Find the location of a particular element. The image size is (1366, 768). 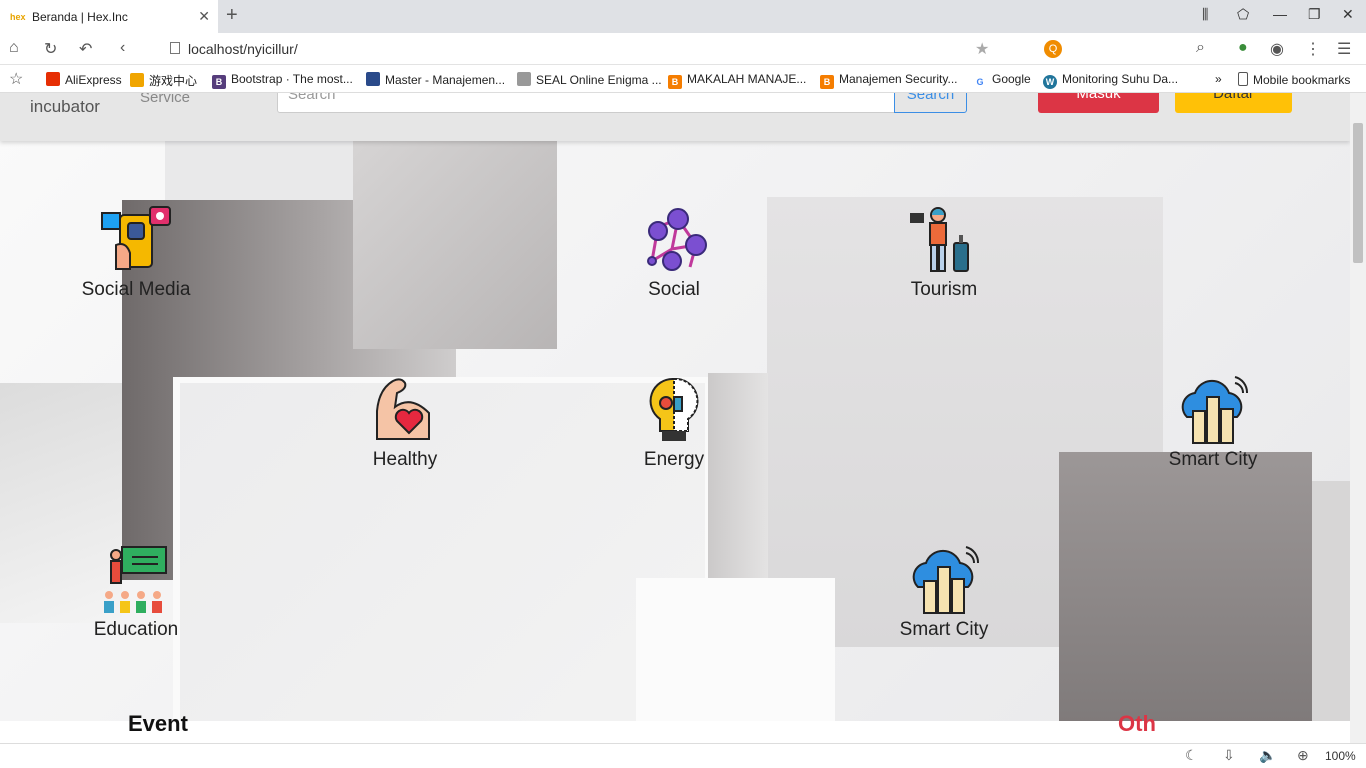

bookmark-games: 游戏中心 is located at coordinates (163, 80).